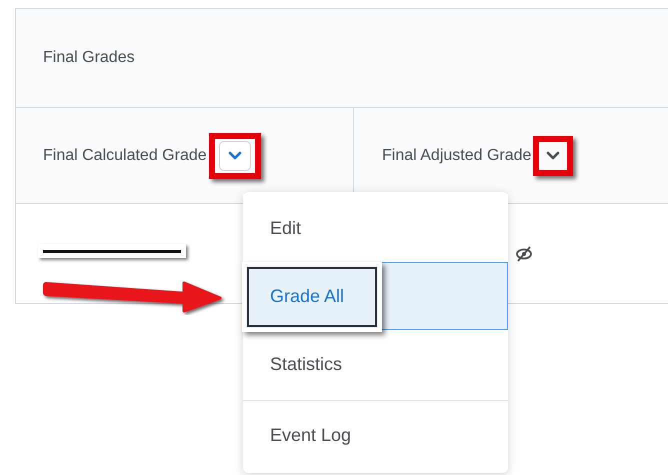  Describe the element at coordinates (89, 58) in the screenshot. I see `column-group-header: Final Grades` at that location.